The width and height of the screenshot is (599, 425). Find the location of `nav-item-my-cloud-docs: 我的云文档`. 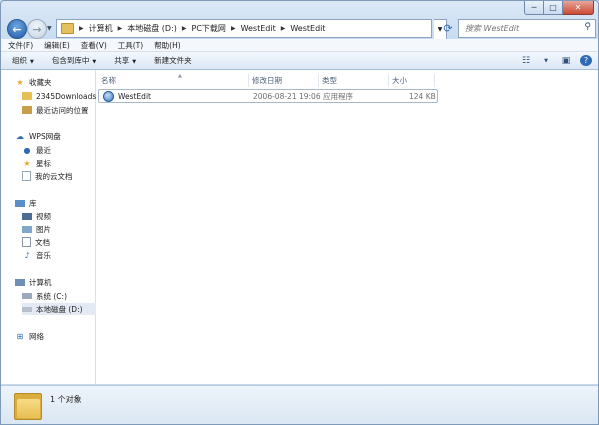

nav-item-my-cloud-docs: 我的云文档 is located at coordinates (47, 176).